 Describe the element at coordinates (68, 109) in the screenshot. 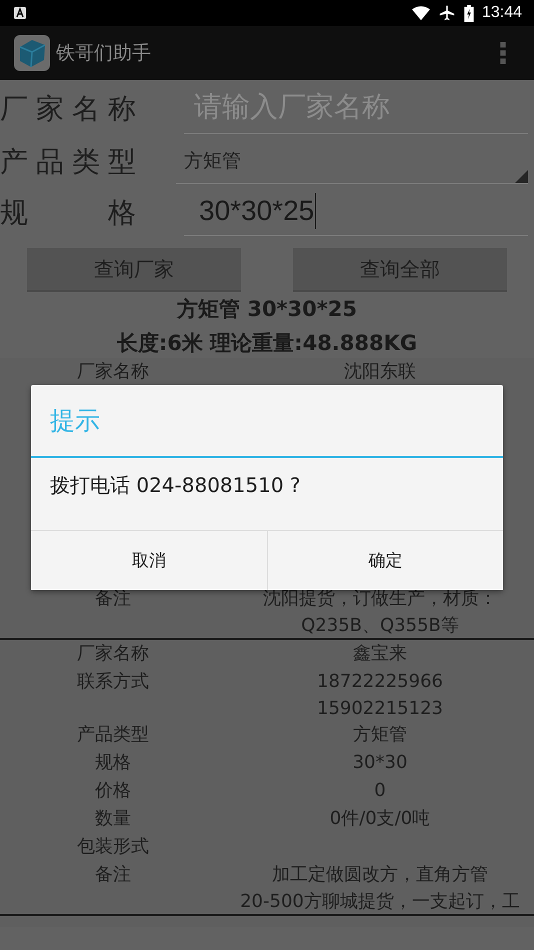

I see `field-label: 厂家名称` at that location.